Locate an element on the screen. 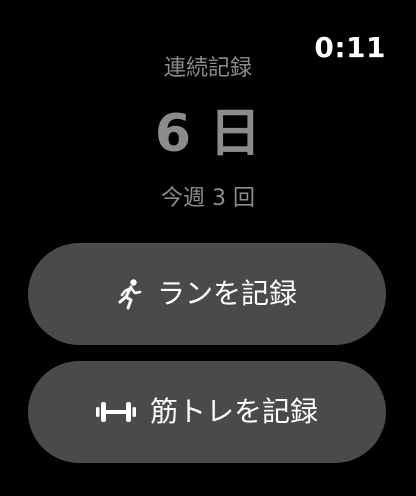 The height and width of the screenshot is (496, 416). week-count: 今週 3 回 is located at coordinates (208, 198).